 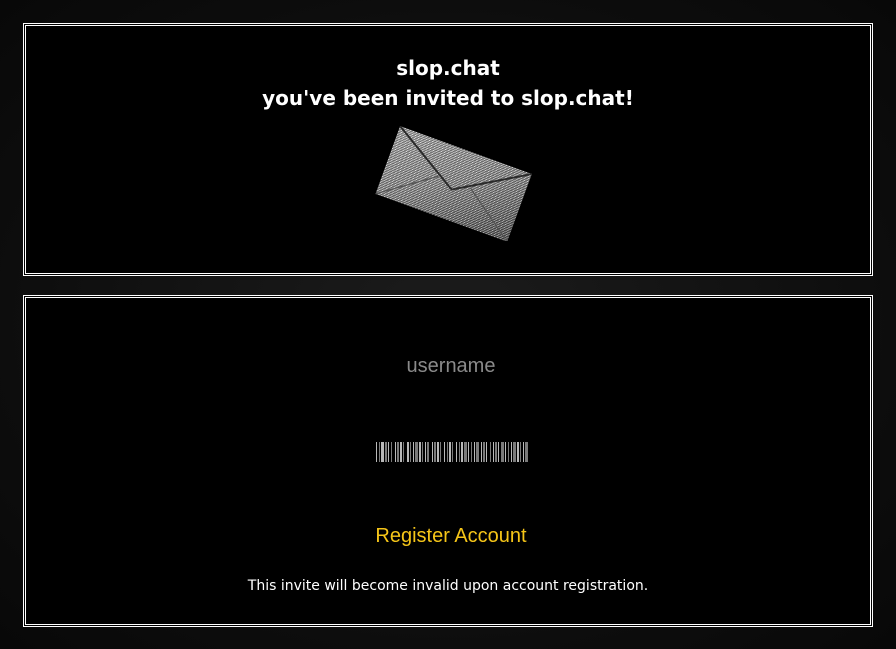 I want to click on invite-heading: you've been invited to slop.chat!, so click(x=448, y=98).